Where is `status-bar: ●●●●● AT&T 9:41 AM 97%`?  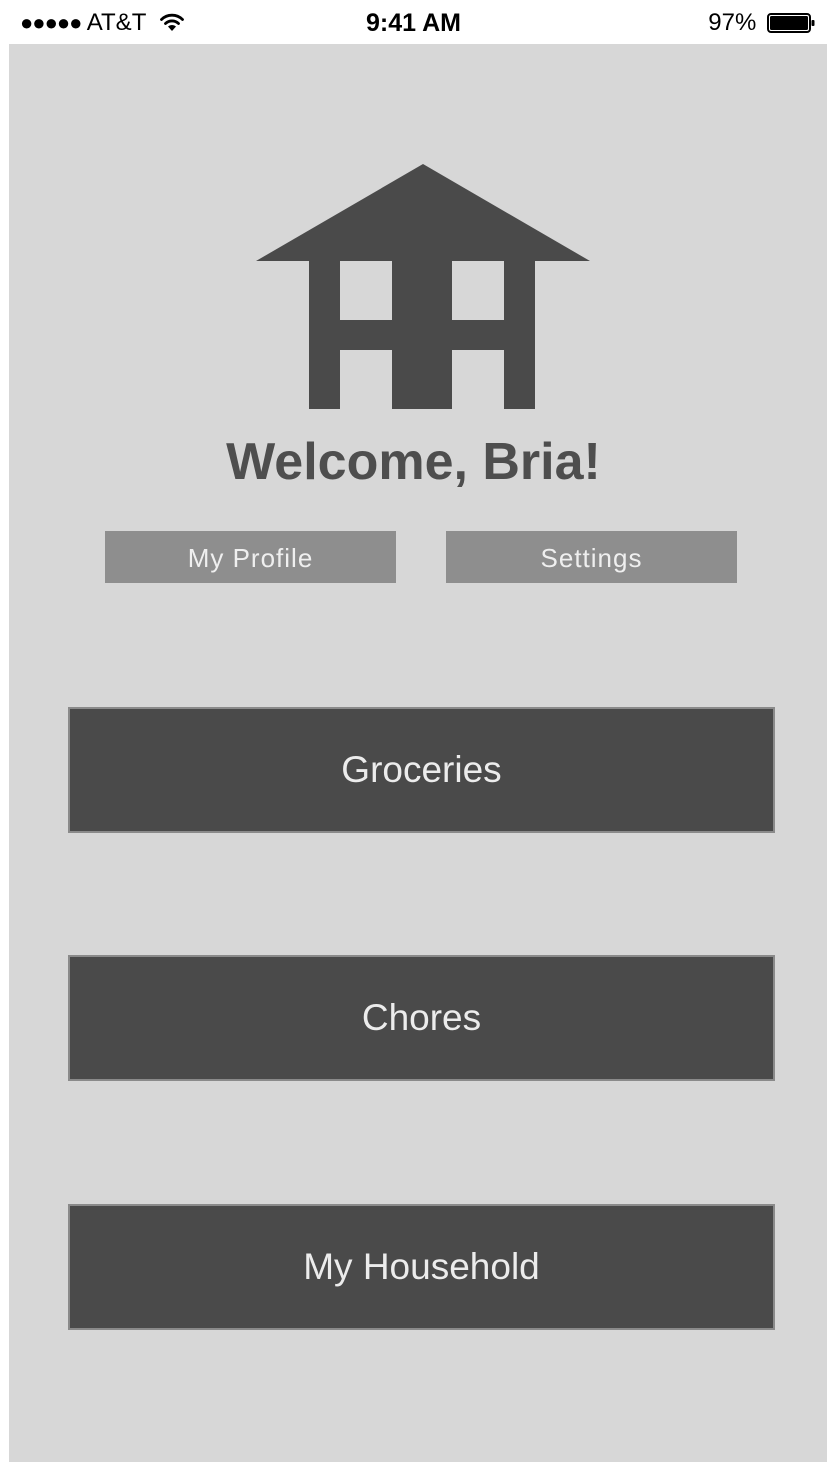
status-bar: ●●●●● AT&T 9:41 AM 97% is located at coordinates (413, 22).